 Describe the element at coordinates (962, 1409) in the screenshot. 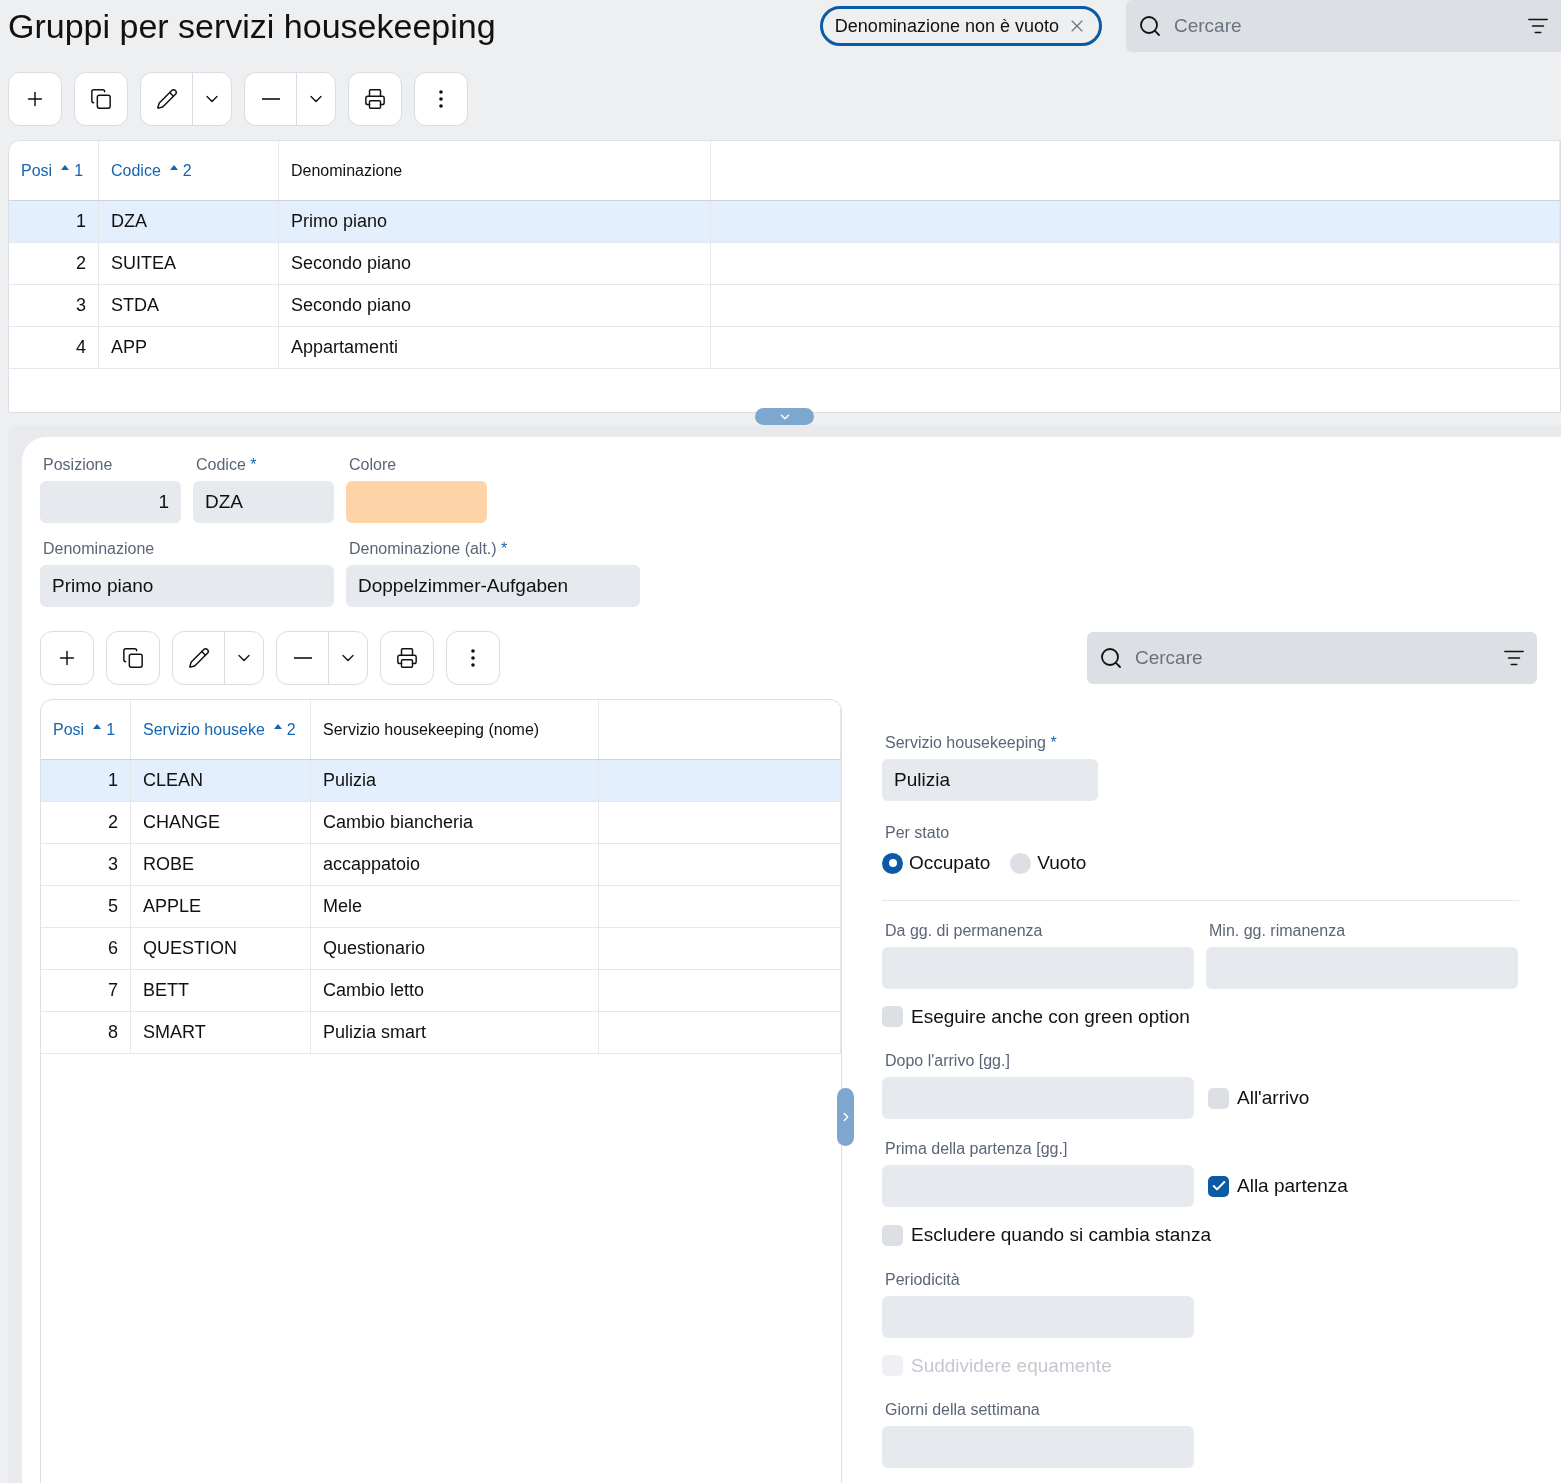

I see `field-label: Giorni della settimana` at that location.